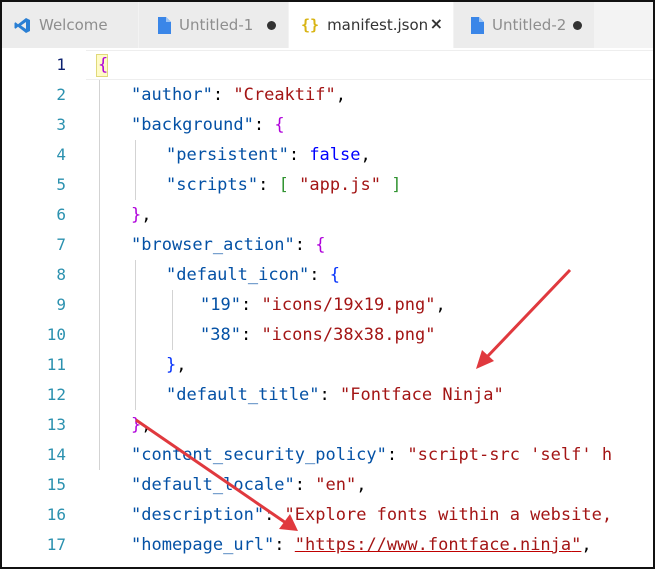 This screenshot has width=655, height=569. What do you see at coordinates (238, 275) in the screenshot?
I see `token-key: "default_icon"` at bounding box center [238, 275].